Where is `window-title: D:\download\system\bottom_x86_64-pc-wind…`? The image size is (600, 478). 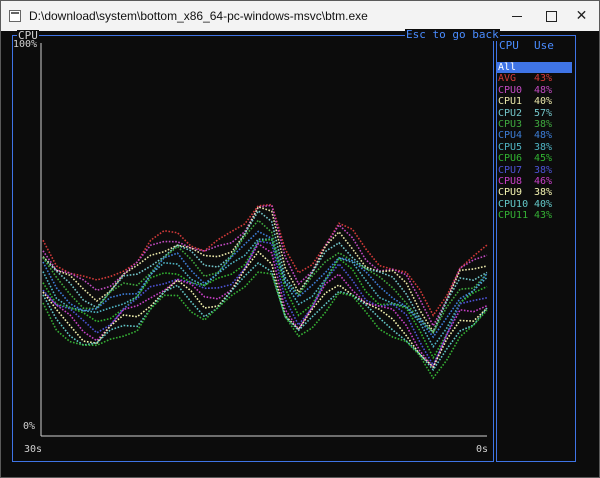
window-title: D:\download\system\bottom_x86_64-pc-wind… is located at coordinates (198, 16).